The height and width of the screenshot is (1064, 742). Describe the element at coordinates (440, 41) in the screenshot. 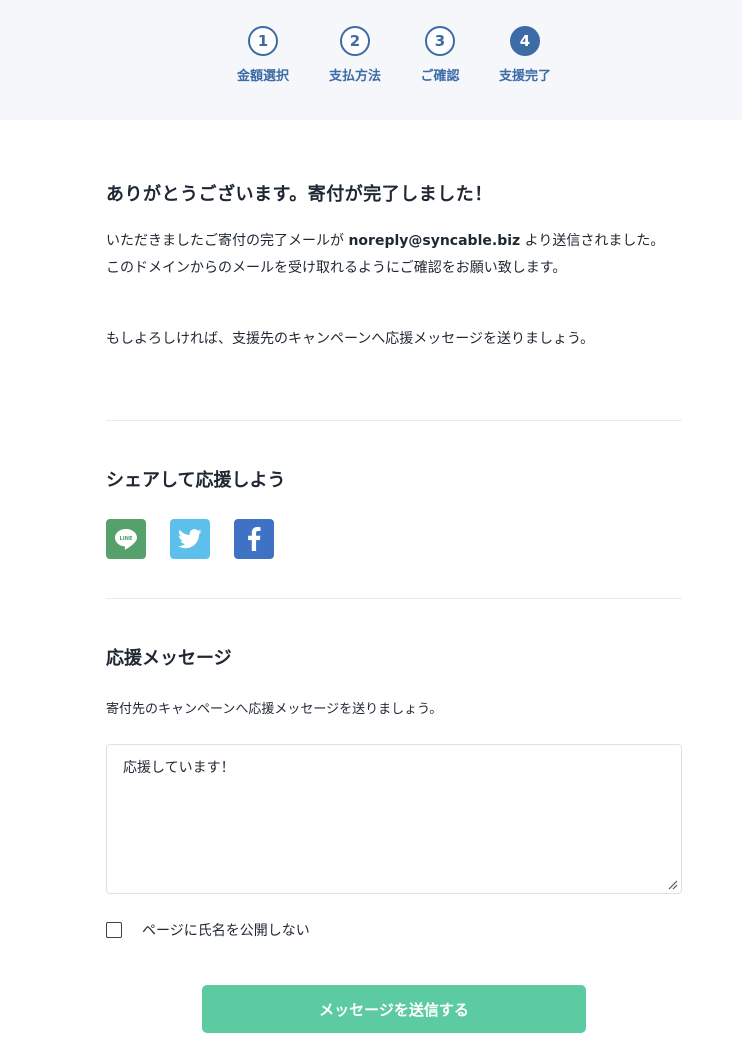

I see `step-number: 3` at that location.